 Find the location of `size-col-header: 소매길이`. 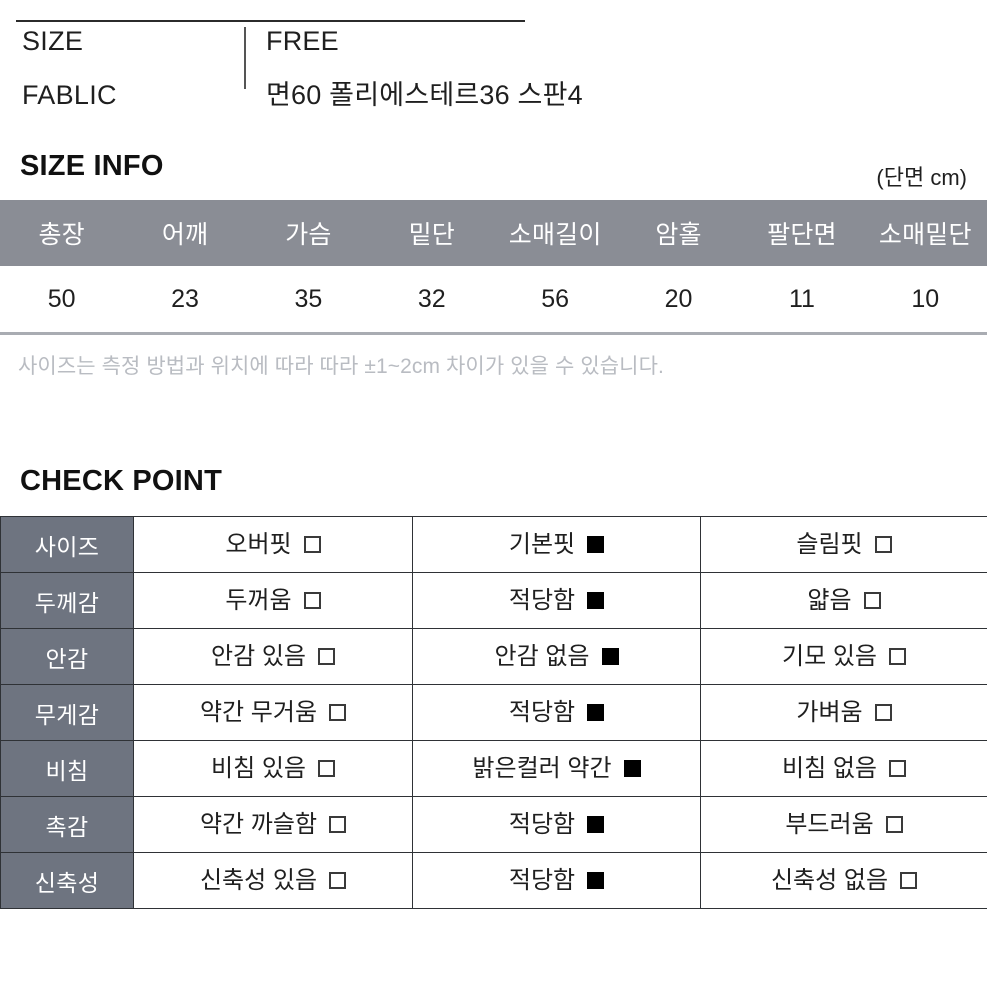

size-col-header: 소매길이 is located at coordinates (555, 235).